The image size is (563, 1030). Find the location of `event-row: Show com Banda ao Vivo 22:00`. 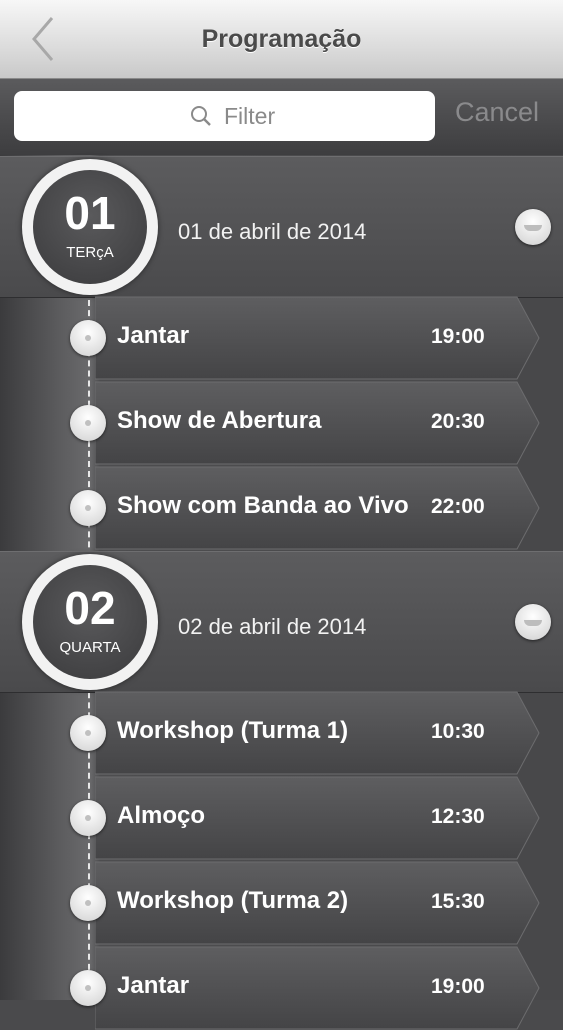

event-row: Show com Banda ao Vivo 22:00 is located at coordinates (281, 508).